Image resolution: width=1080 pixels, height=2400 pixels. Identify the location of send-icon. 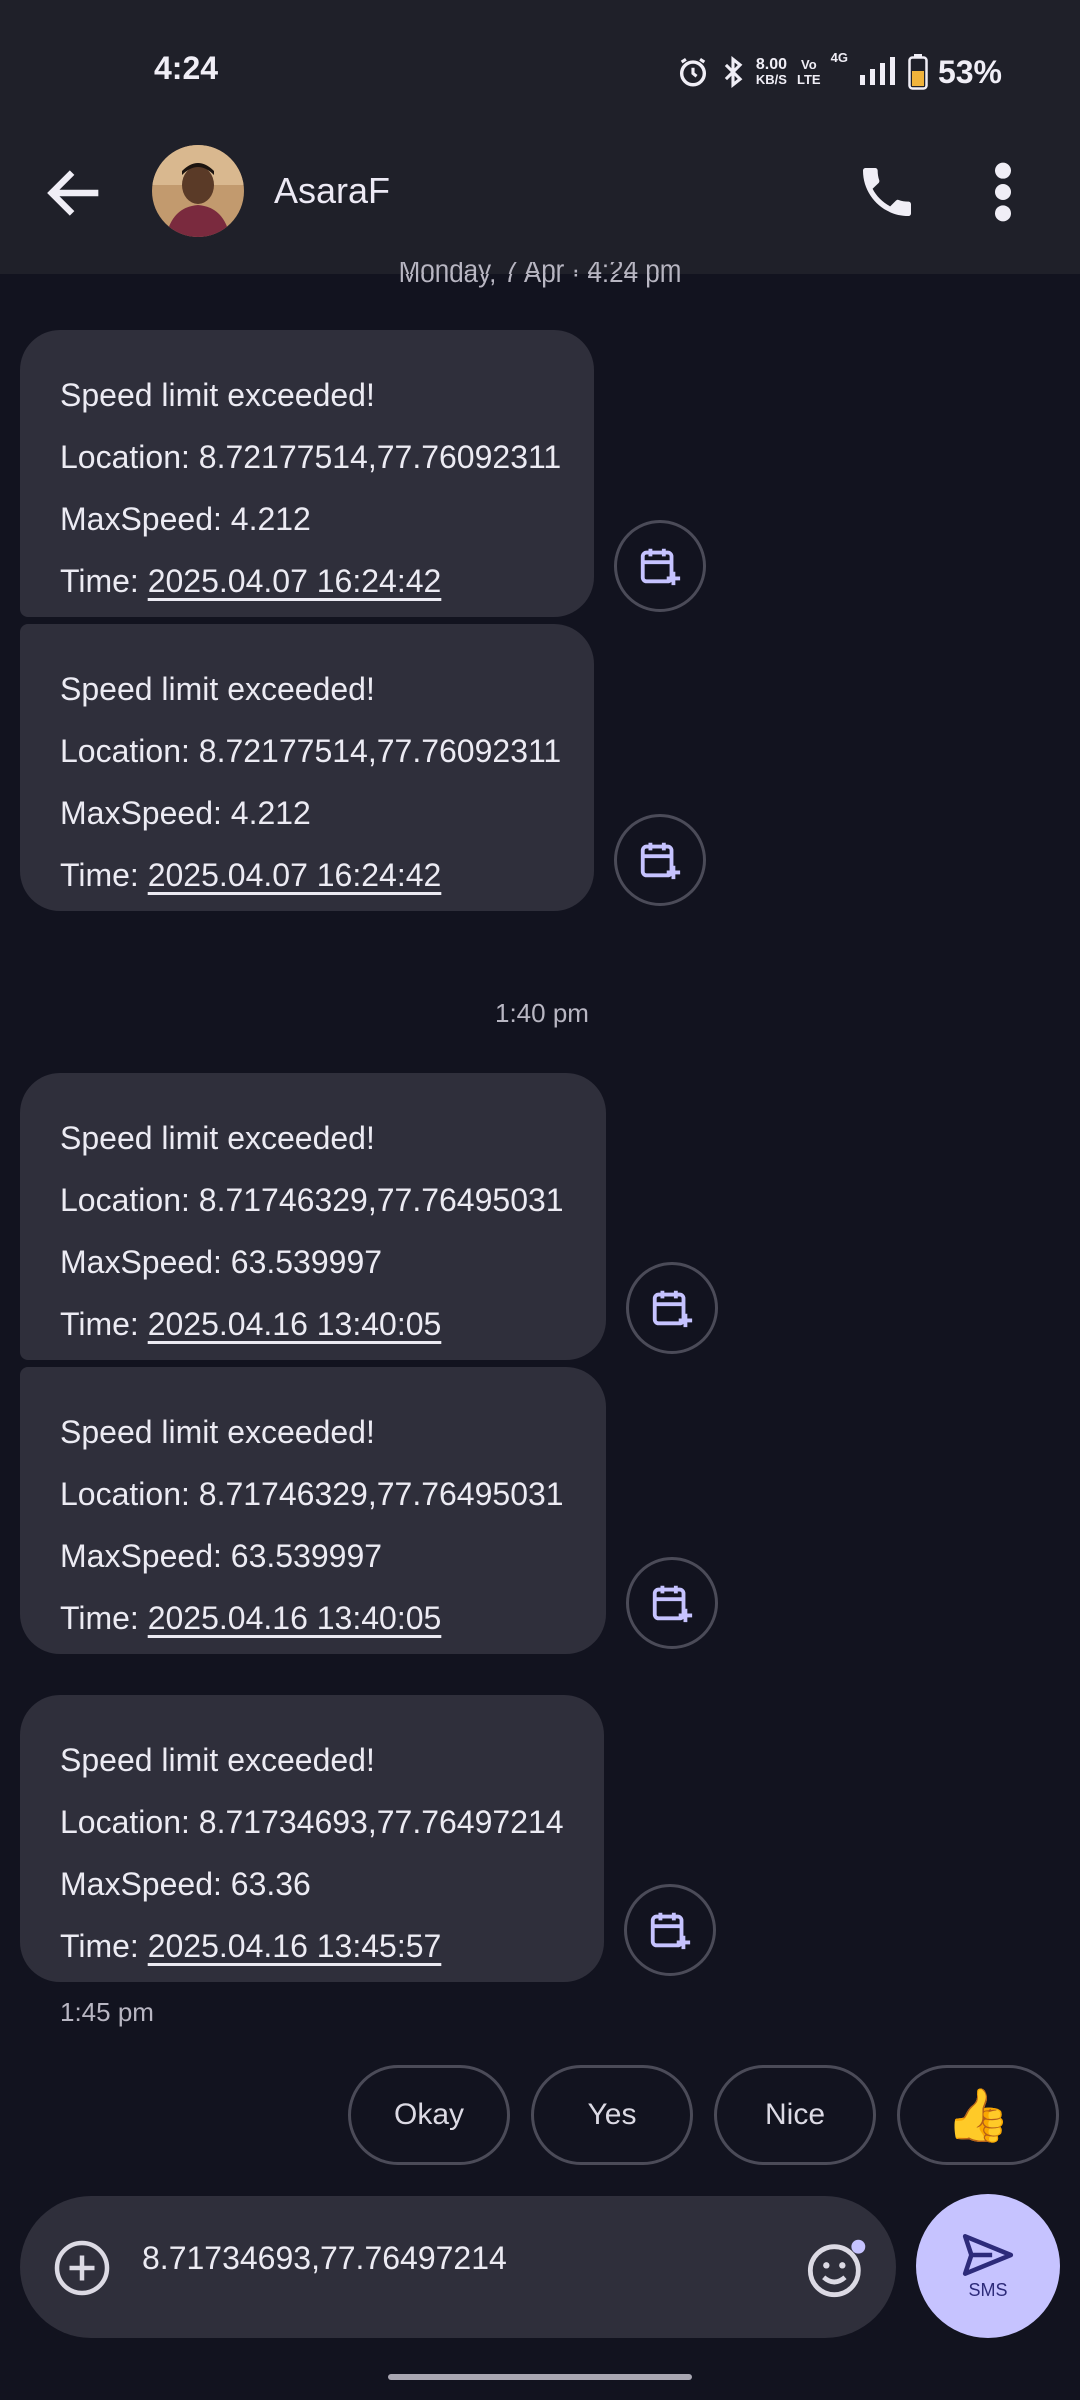
(988, 2254).